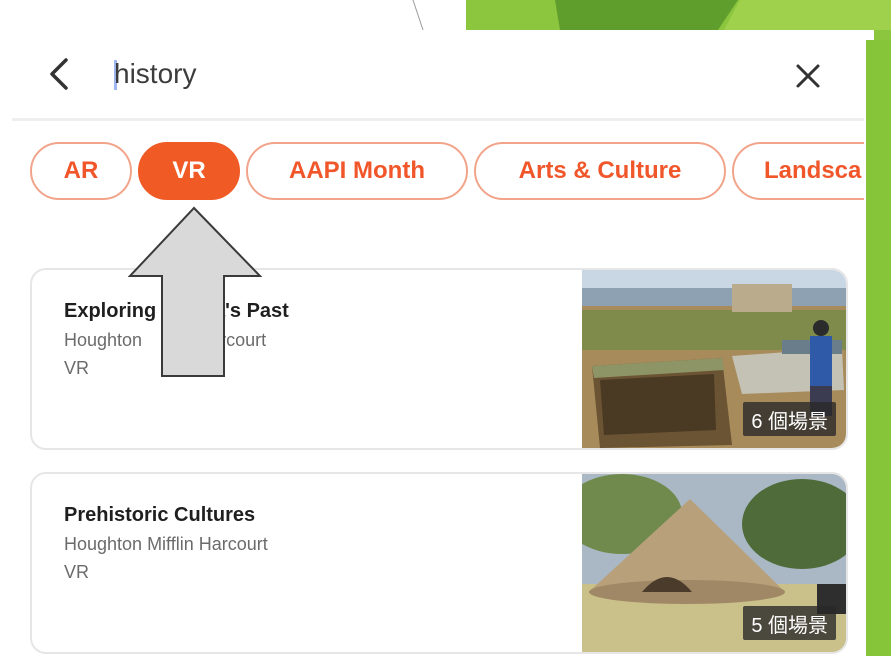 The image size is (891, 656). Describe the element at coordinates (160, 515) in the screenshot. I see `card-title: Prehistoric Cultures` at that location.